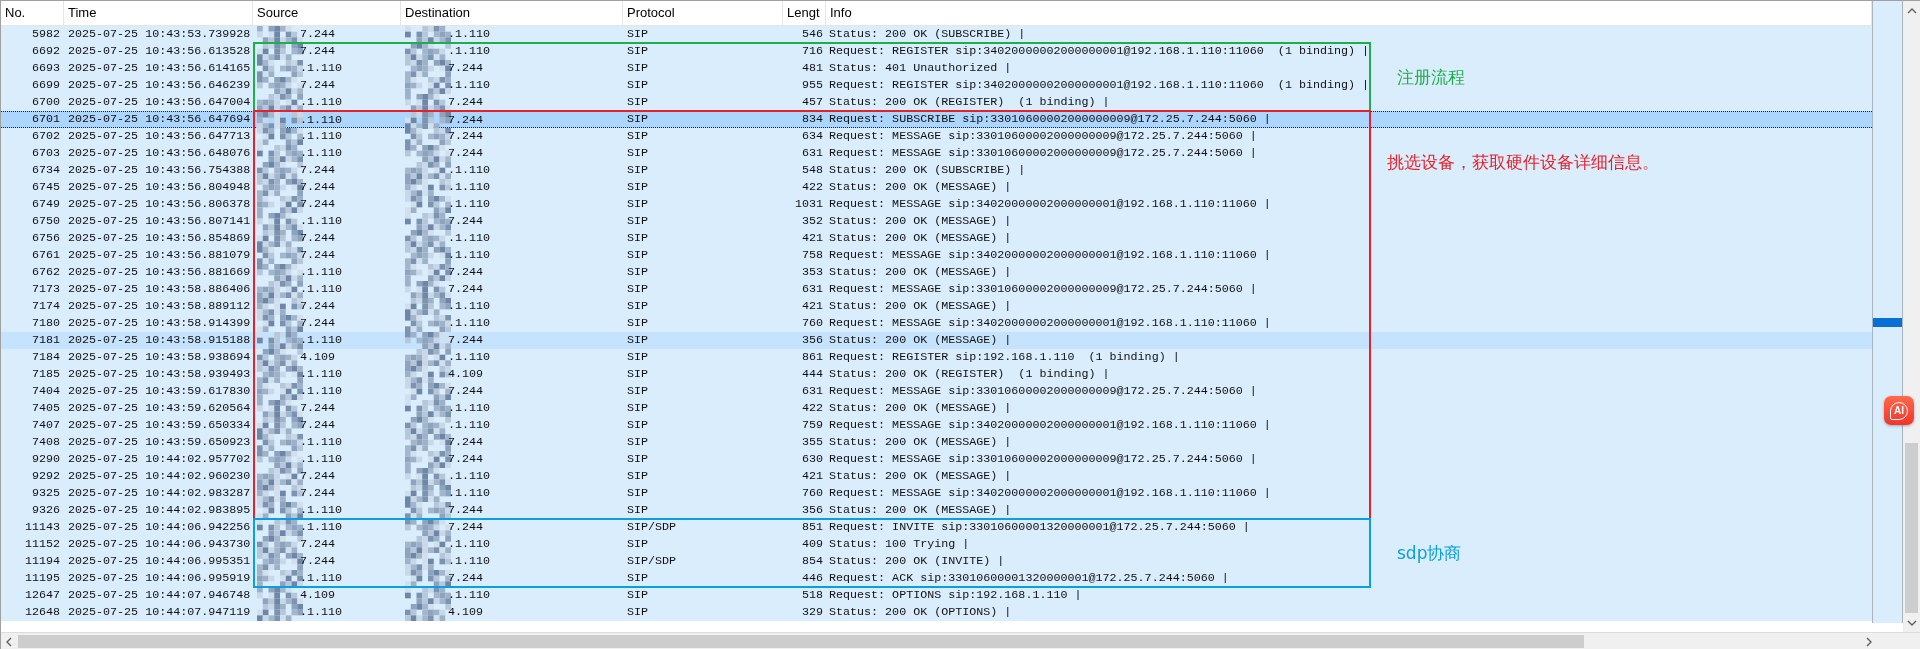 This screenshot has width=1920, height=649. What do you see at coordinates (652, 561) in the screenshot?
I see `table-cell-text: SIP/SDP` at bounding box center [652, 561].